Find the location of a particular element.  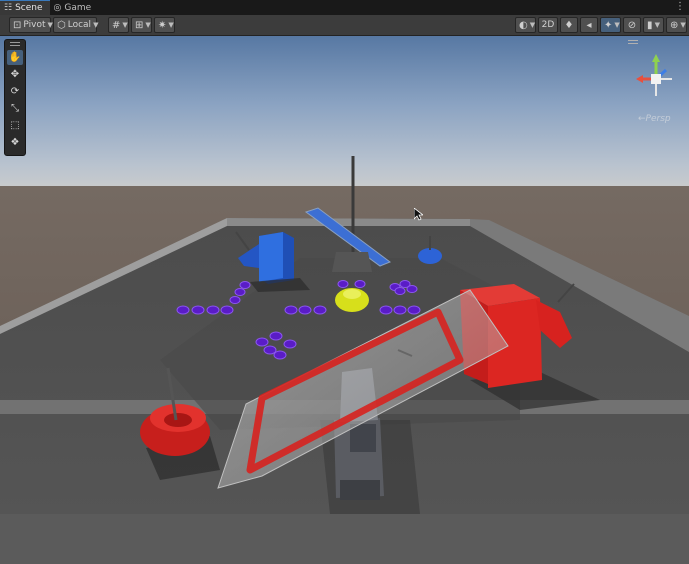

grid-snap-dropdown: # ▼ is located at coordinates (118, 25).